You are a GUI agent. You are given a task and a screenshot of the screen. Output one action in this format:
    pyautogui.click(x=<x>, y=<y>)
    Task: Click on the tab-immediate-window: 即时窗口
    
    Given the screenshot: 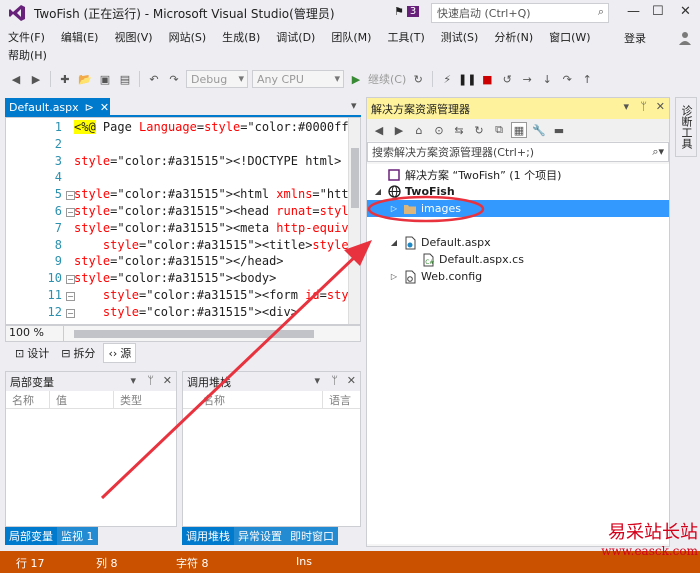 What is the action you would take?
    pyautogui.click(x=312, y=536)
    